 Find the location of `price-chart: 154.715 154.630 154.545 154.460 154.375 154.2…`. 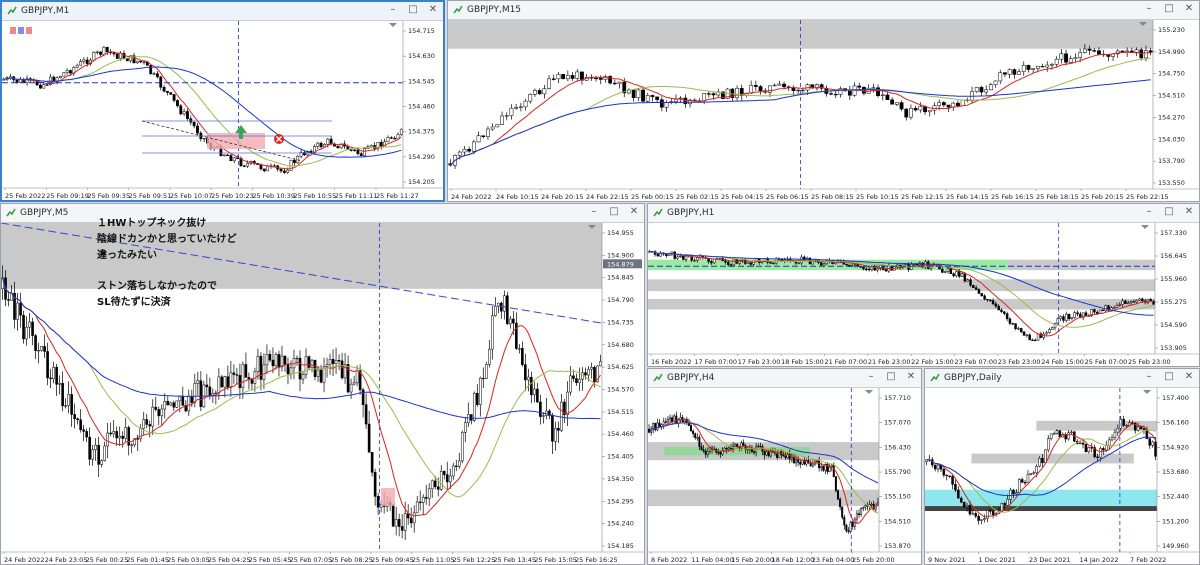

price-chart: 154.715 154.630 154.545 154.460 154.375 154.2… is located at coordinates (222, 110).